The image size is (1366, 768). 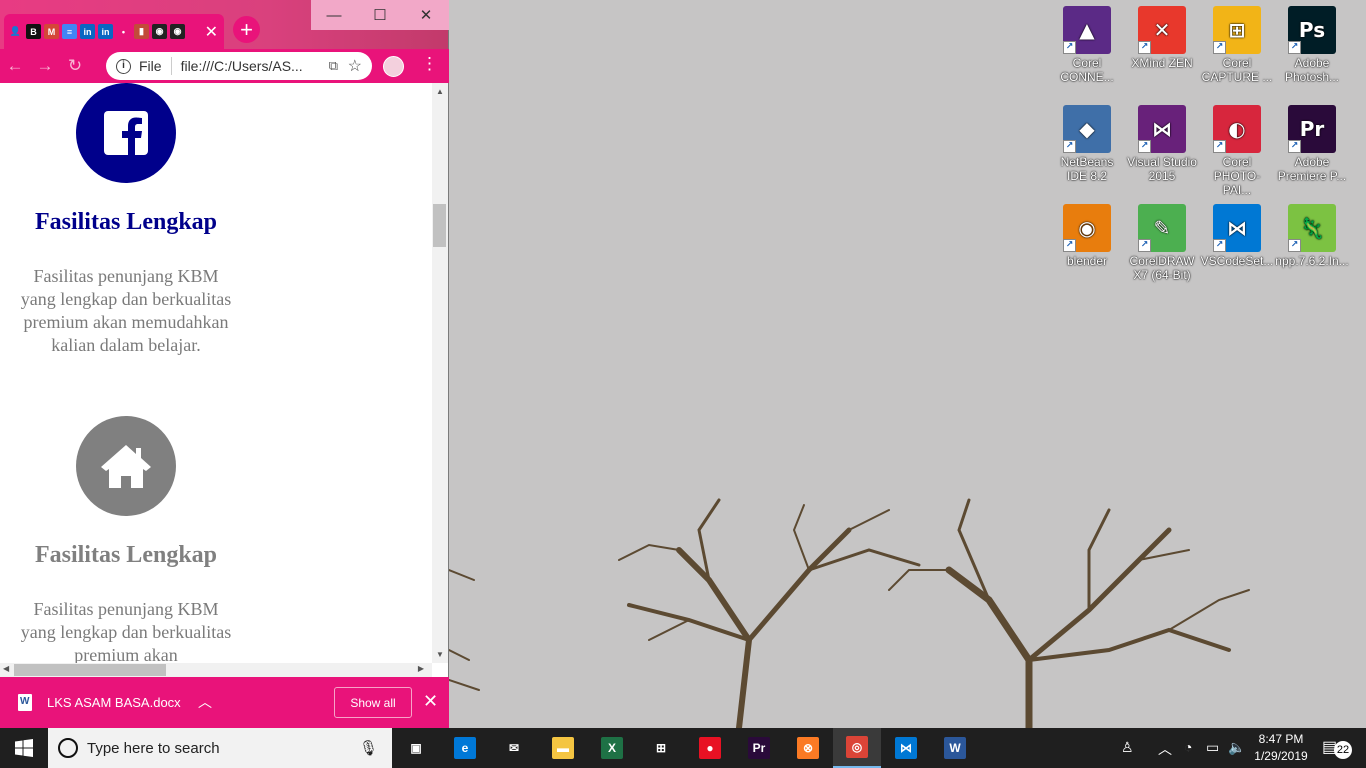 What do you see at coordinates (6, 668) in the screenshot?
I see `scroll-left-icon: ◀` at bounding box center [6, 668].